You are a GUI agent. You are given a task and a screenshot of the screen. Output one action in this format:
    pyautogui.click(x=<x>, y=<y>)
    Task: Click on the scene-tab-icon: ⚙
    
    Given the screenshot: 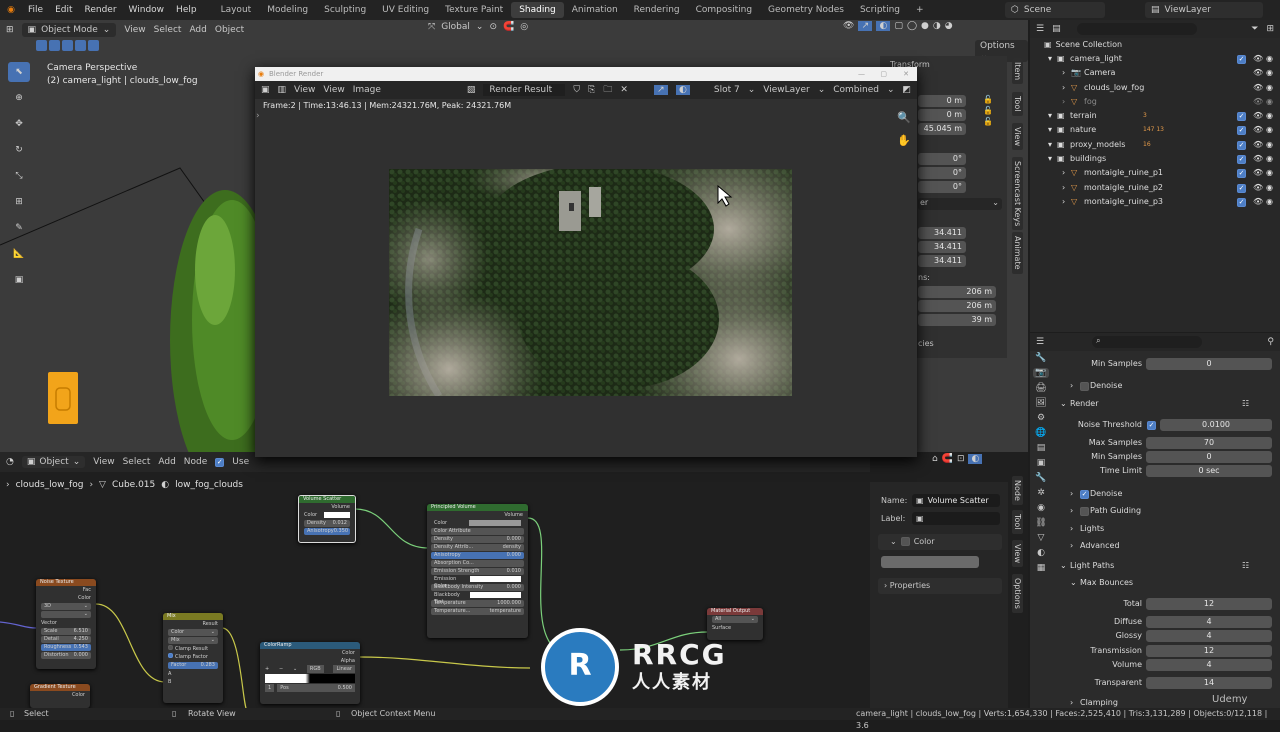 What is the action you would take?
    pyautogui.click(x=1041, y=418)
    